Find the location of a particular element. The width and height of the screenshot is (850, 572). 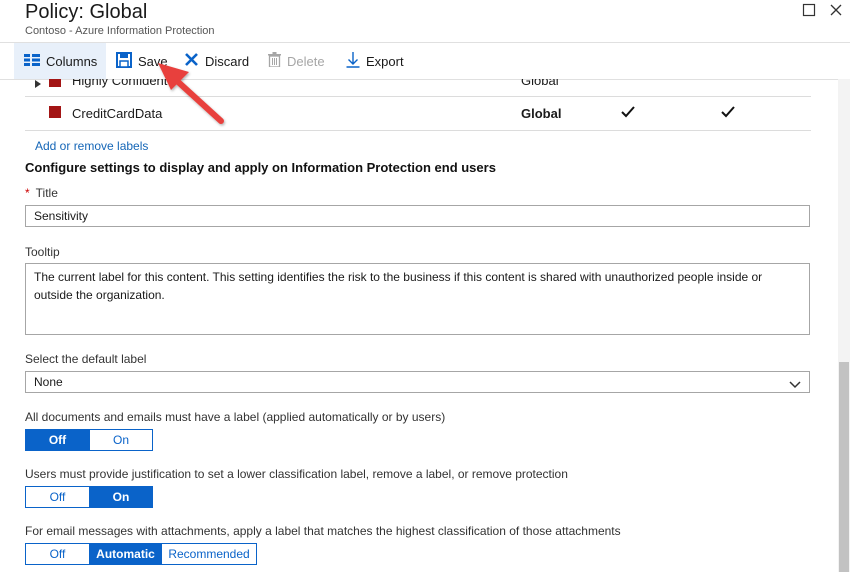

discard-icon is located at coordinates (194, 61).